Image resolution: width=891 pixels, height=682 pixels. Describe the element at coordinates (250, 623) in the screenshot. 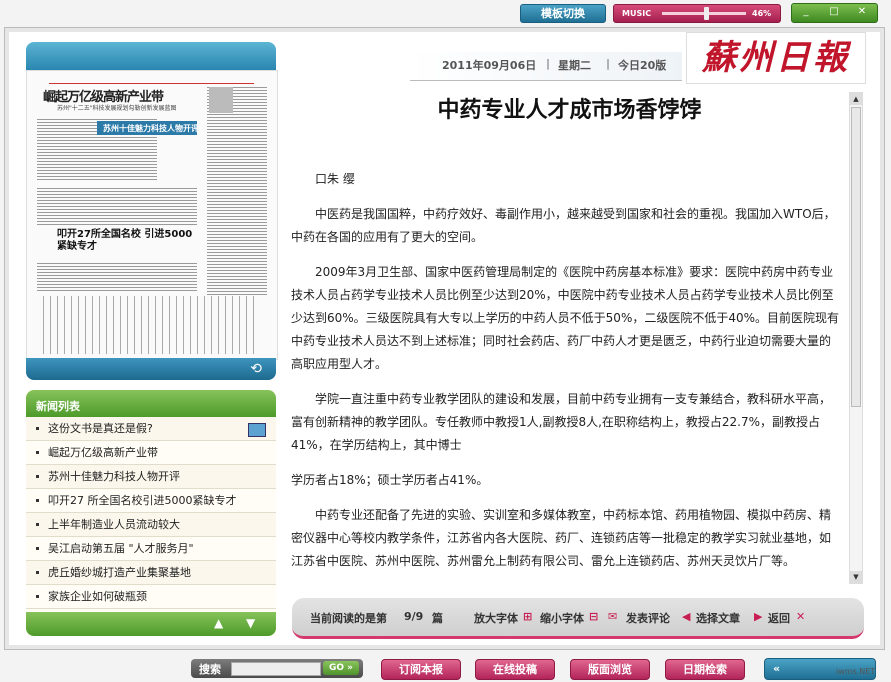

I see `scroll-down-icon: ▼` at that location.